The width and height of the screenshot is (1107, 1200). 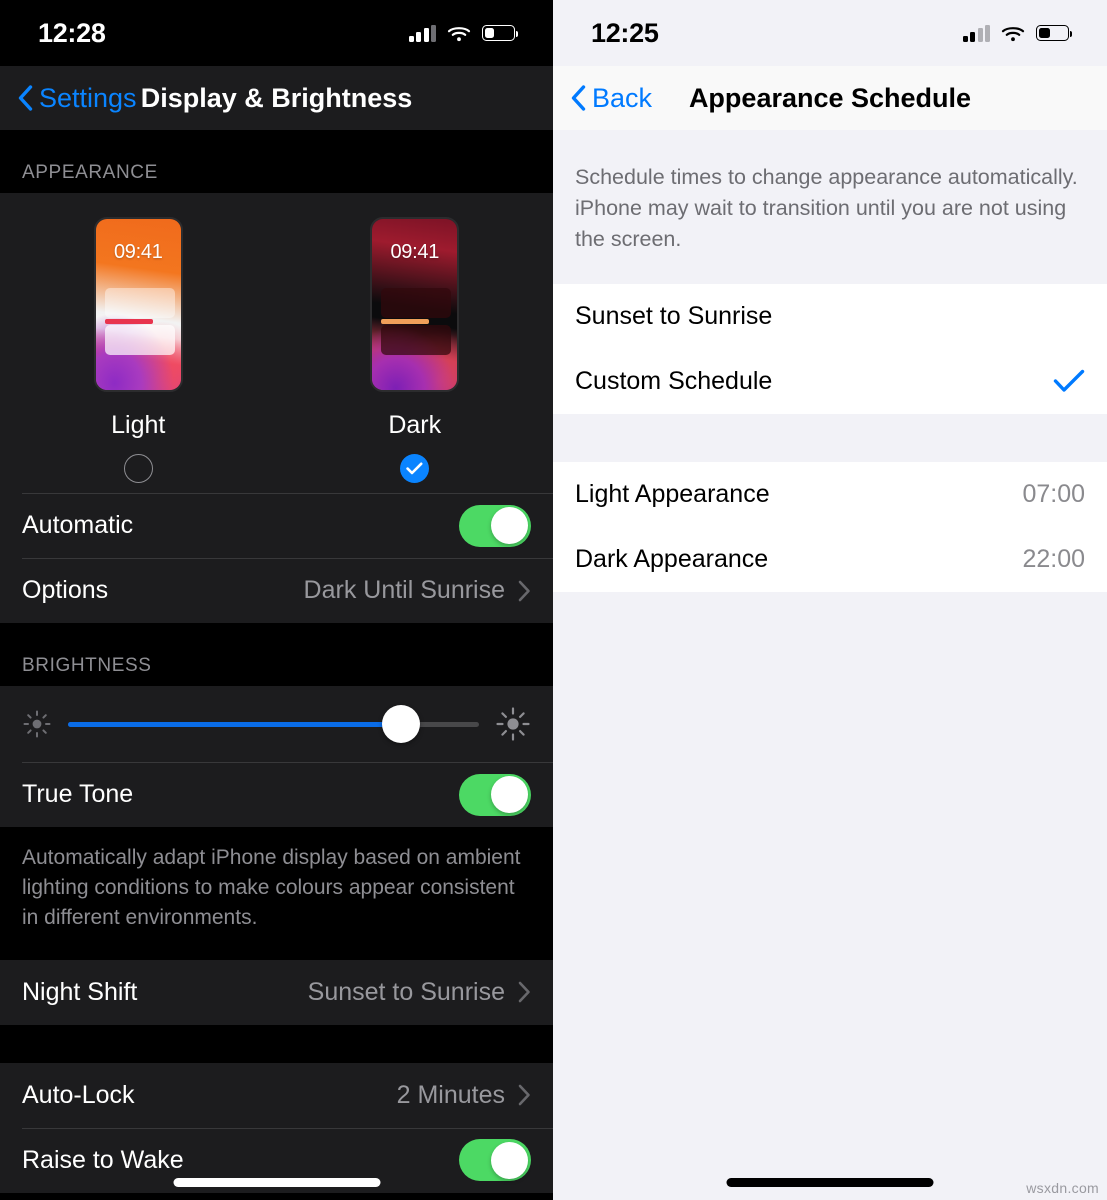 What do you see at coordinates (495, 1160) in the screenshot?
I see `raise-to-wake-toggle` at bounding box center [495, 1160].